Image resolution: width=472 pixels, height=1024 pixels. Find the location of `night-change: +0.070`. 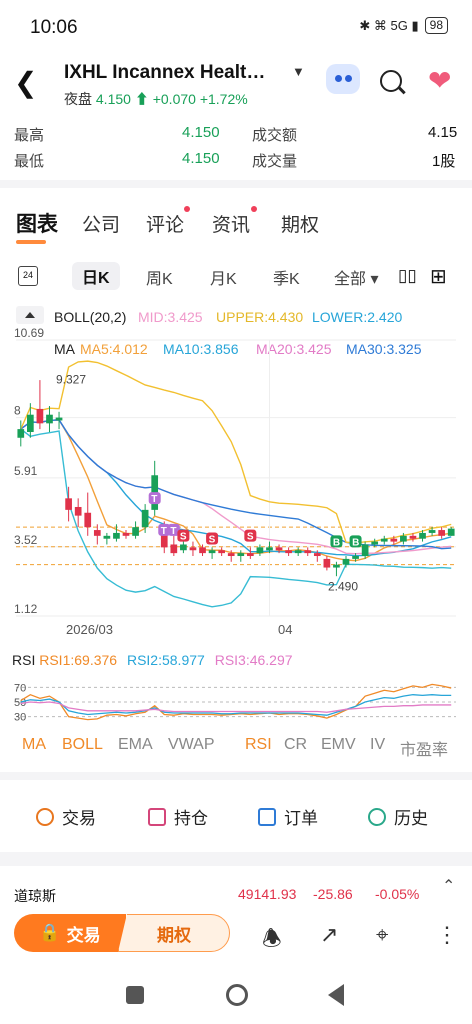

night-change: +0.070 is located at coordinates (174, 99).